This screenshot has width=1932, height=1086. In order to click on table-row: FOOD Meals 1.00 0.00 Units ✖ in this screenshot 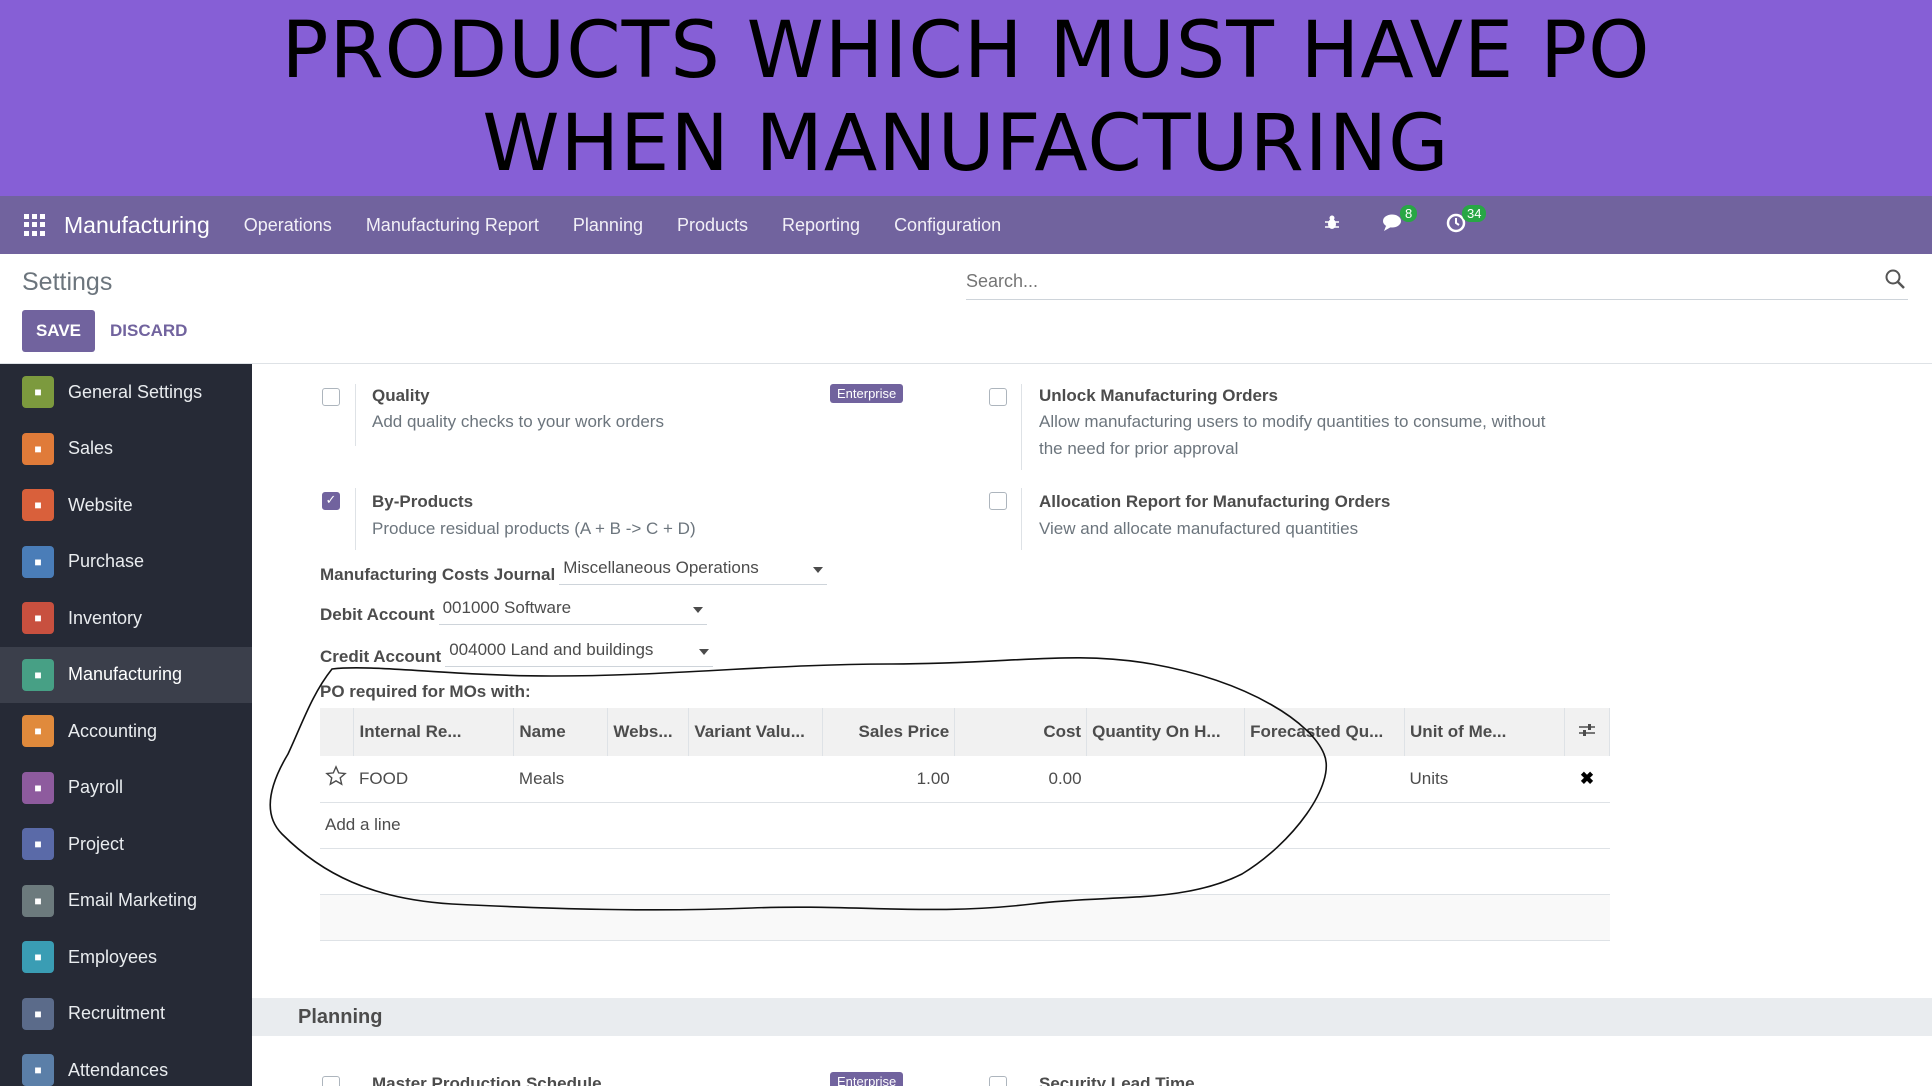, I will do `click(965, 779)`.